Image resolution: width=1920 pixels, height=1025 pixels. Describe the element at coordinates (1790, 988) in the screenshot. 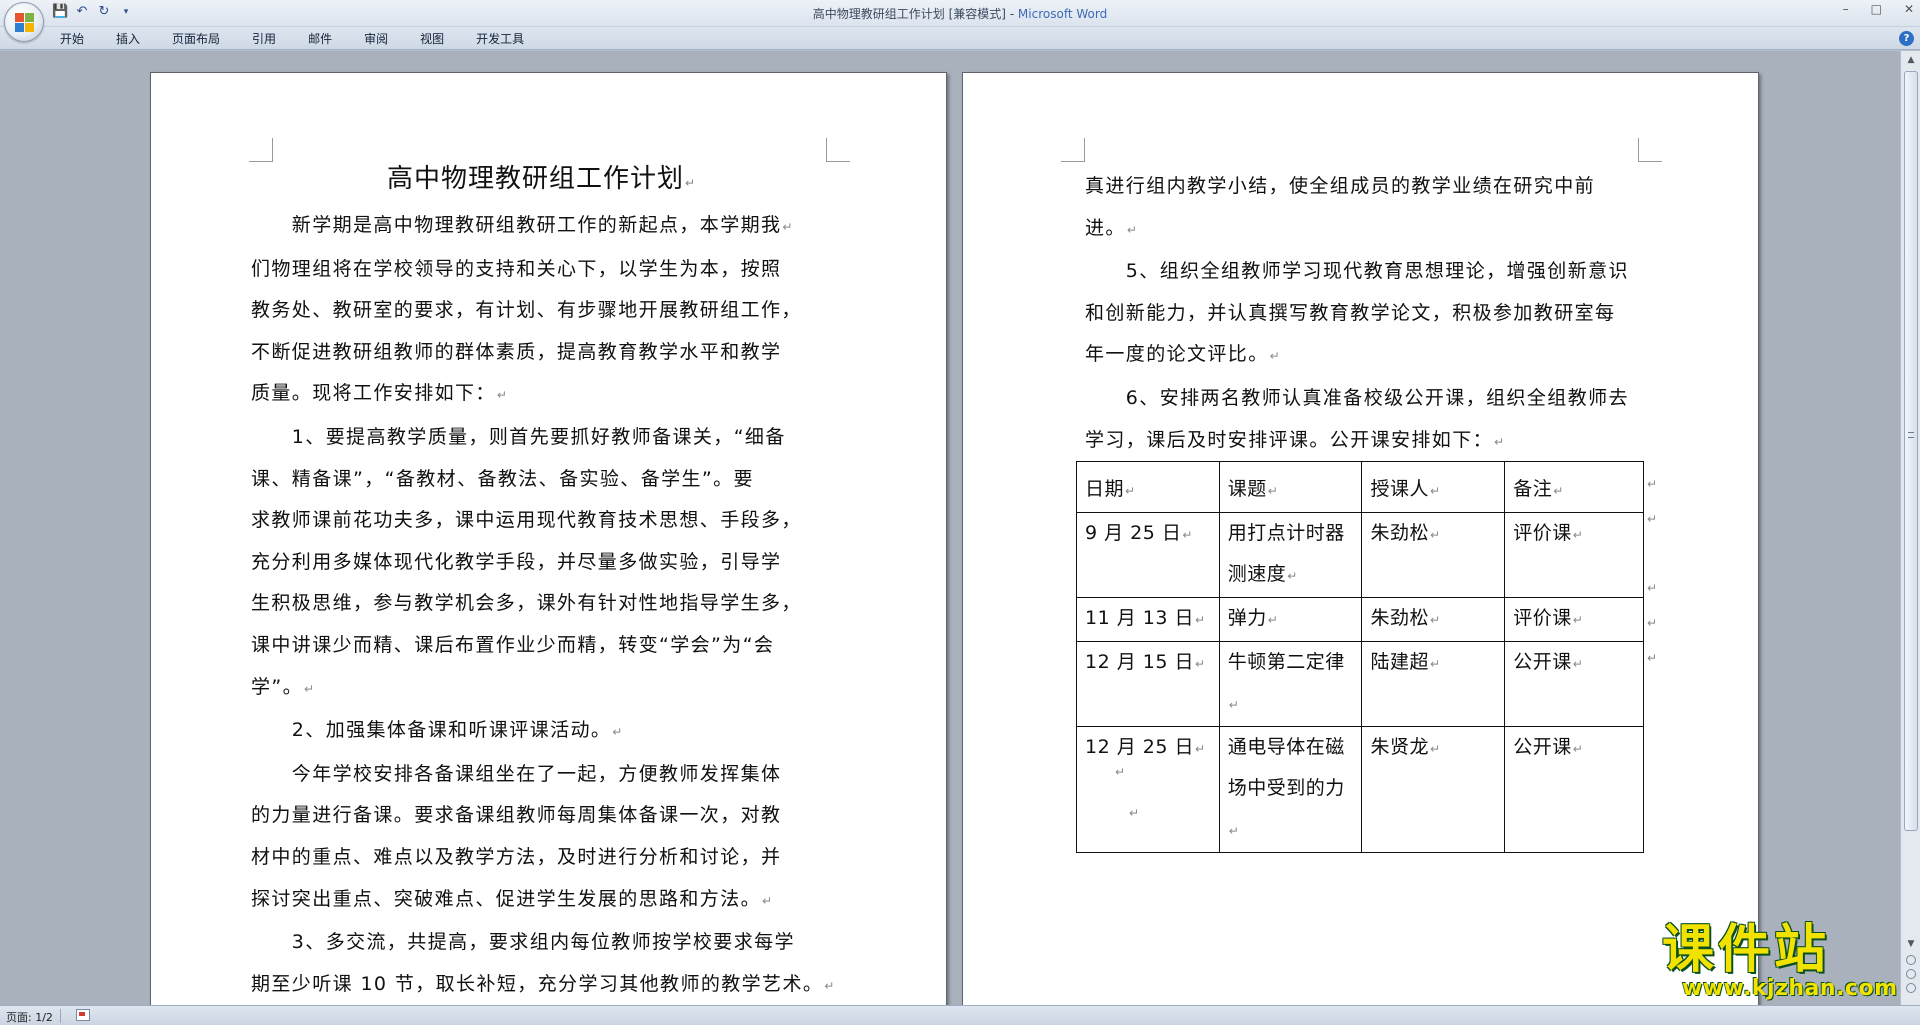

I see `watermark-url: www.kjzhan.com` at that location.